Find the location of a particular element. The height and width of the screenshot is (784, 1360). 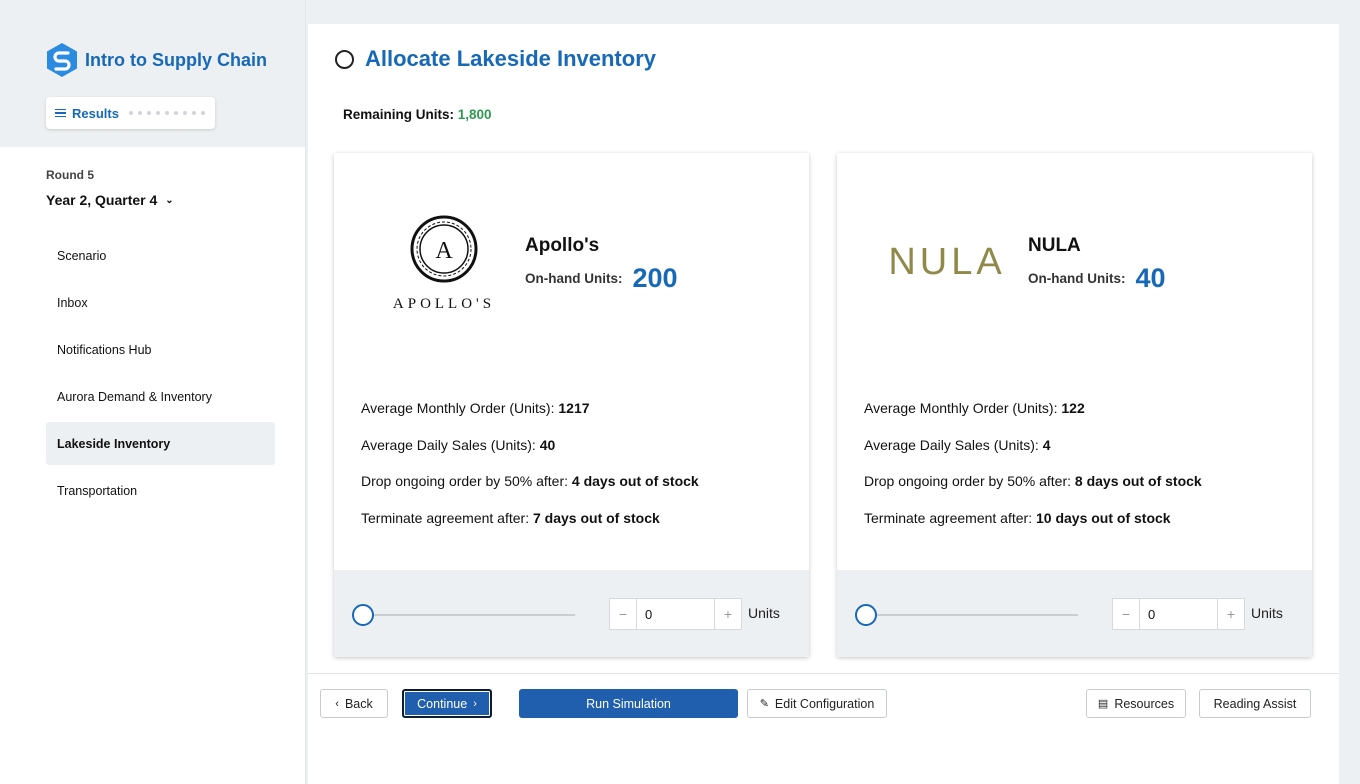

footer-divider is located at coordinates (823, 673).